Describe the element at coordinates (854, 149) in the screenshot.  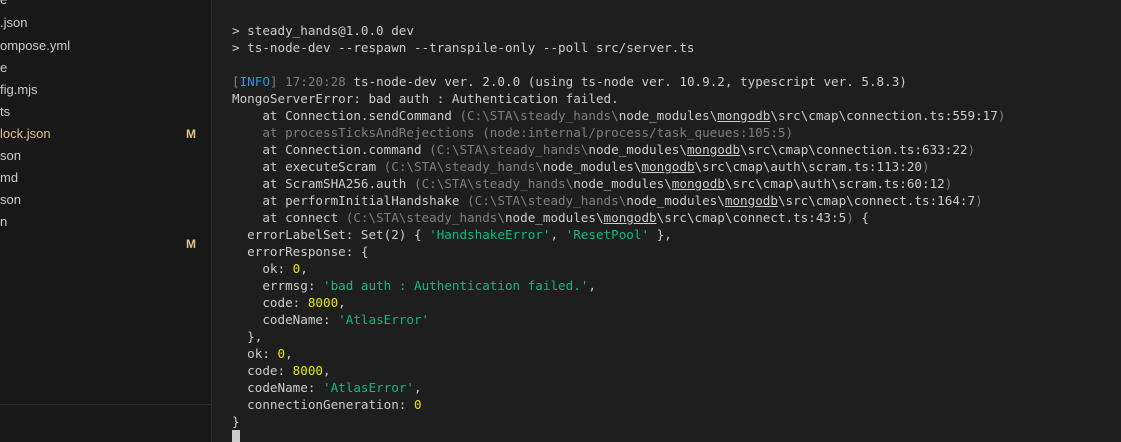
I see `terminal-text: \src\cmap\connection.ts:633:22` at that location.